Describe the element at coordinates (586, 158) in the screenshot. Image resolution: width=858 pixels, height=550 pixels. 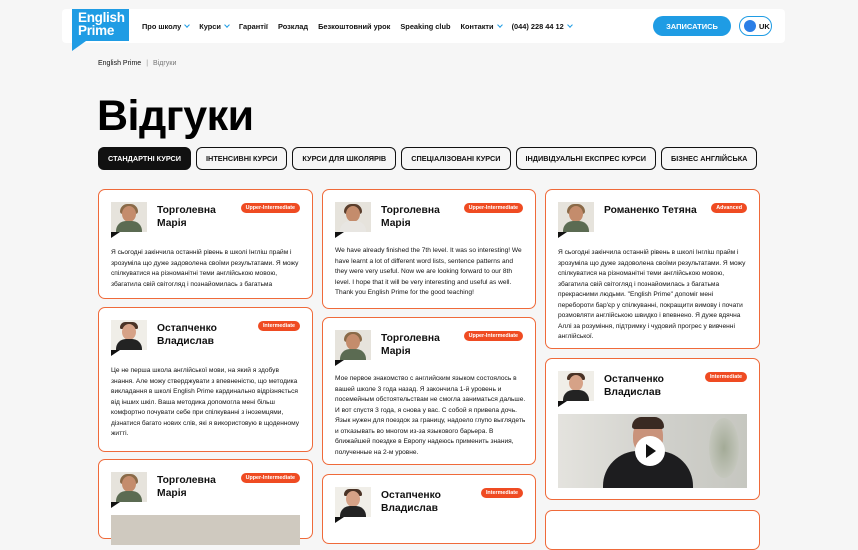
I see `tab-individual-express-courses: ІНДИВІДУАЛЬНІ ЕКСПРЕС КУРСИ` at that location.